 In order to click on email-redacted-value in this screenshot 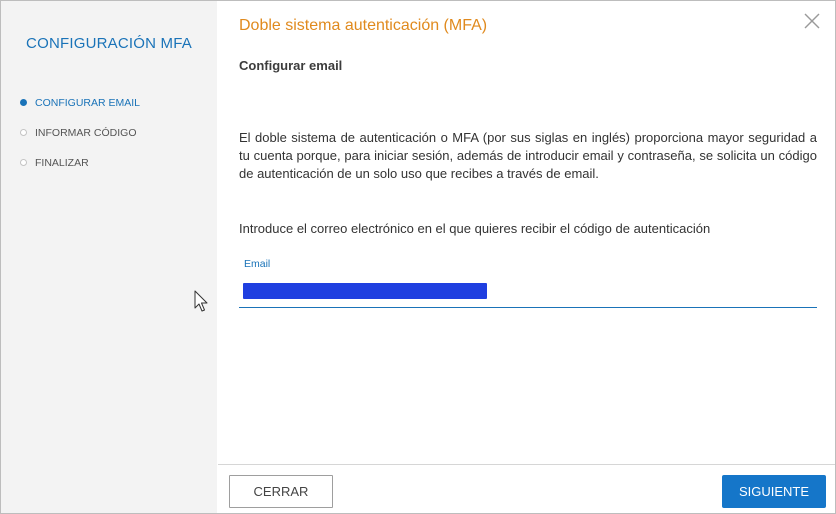, I will do `click(365, 291)`.